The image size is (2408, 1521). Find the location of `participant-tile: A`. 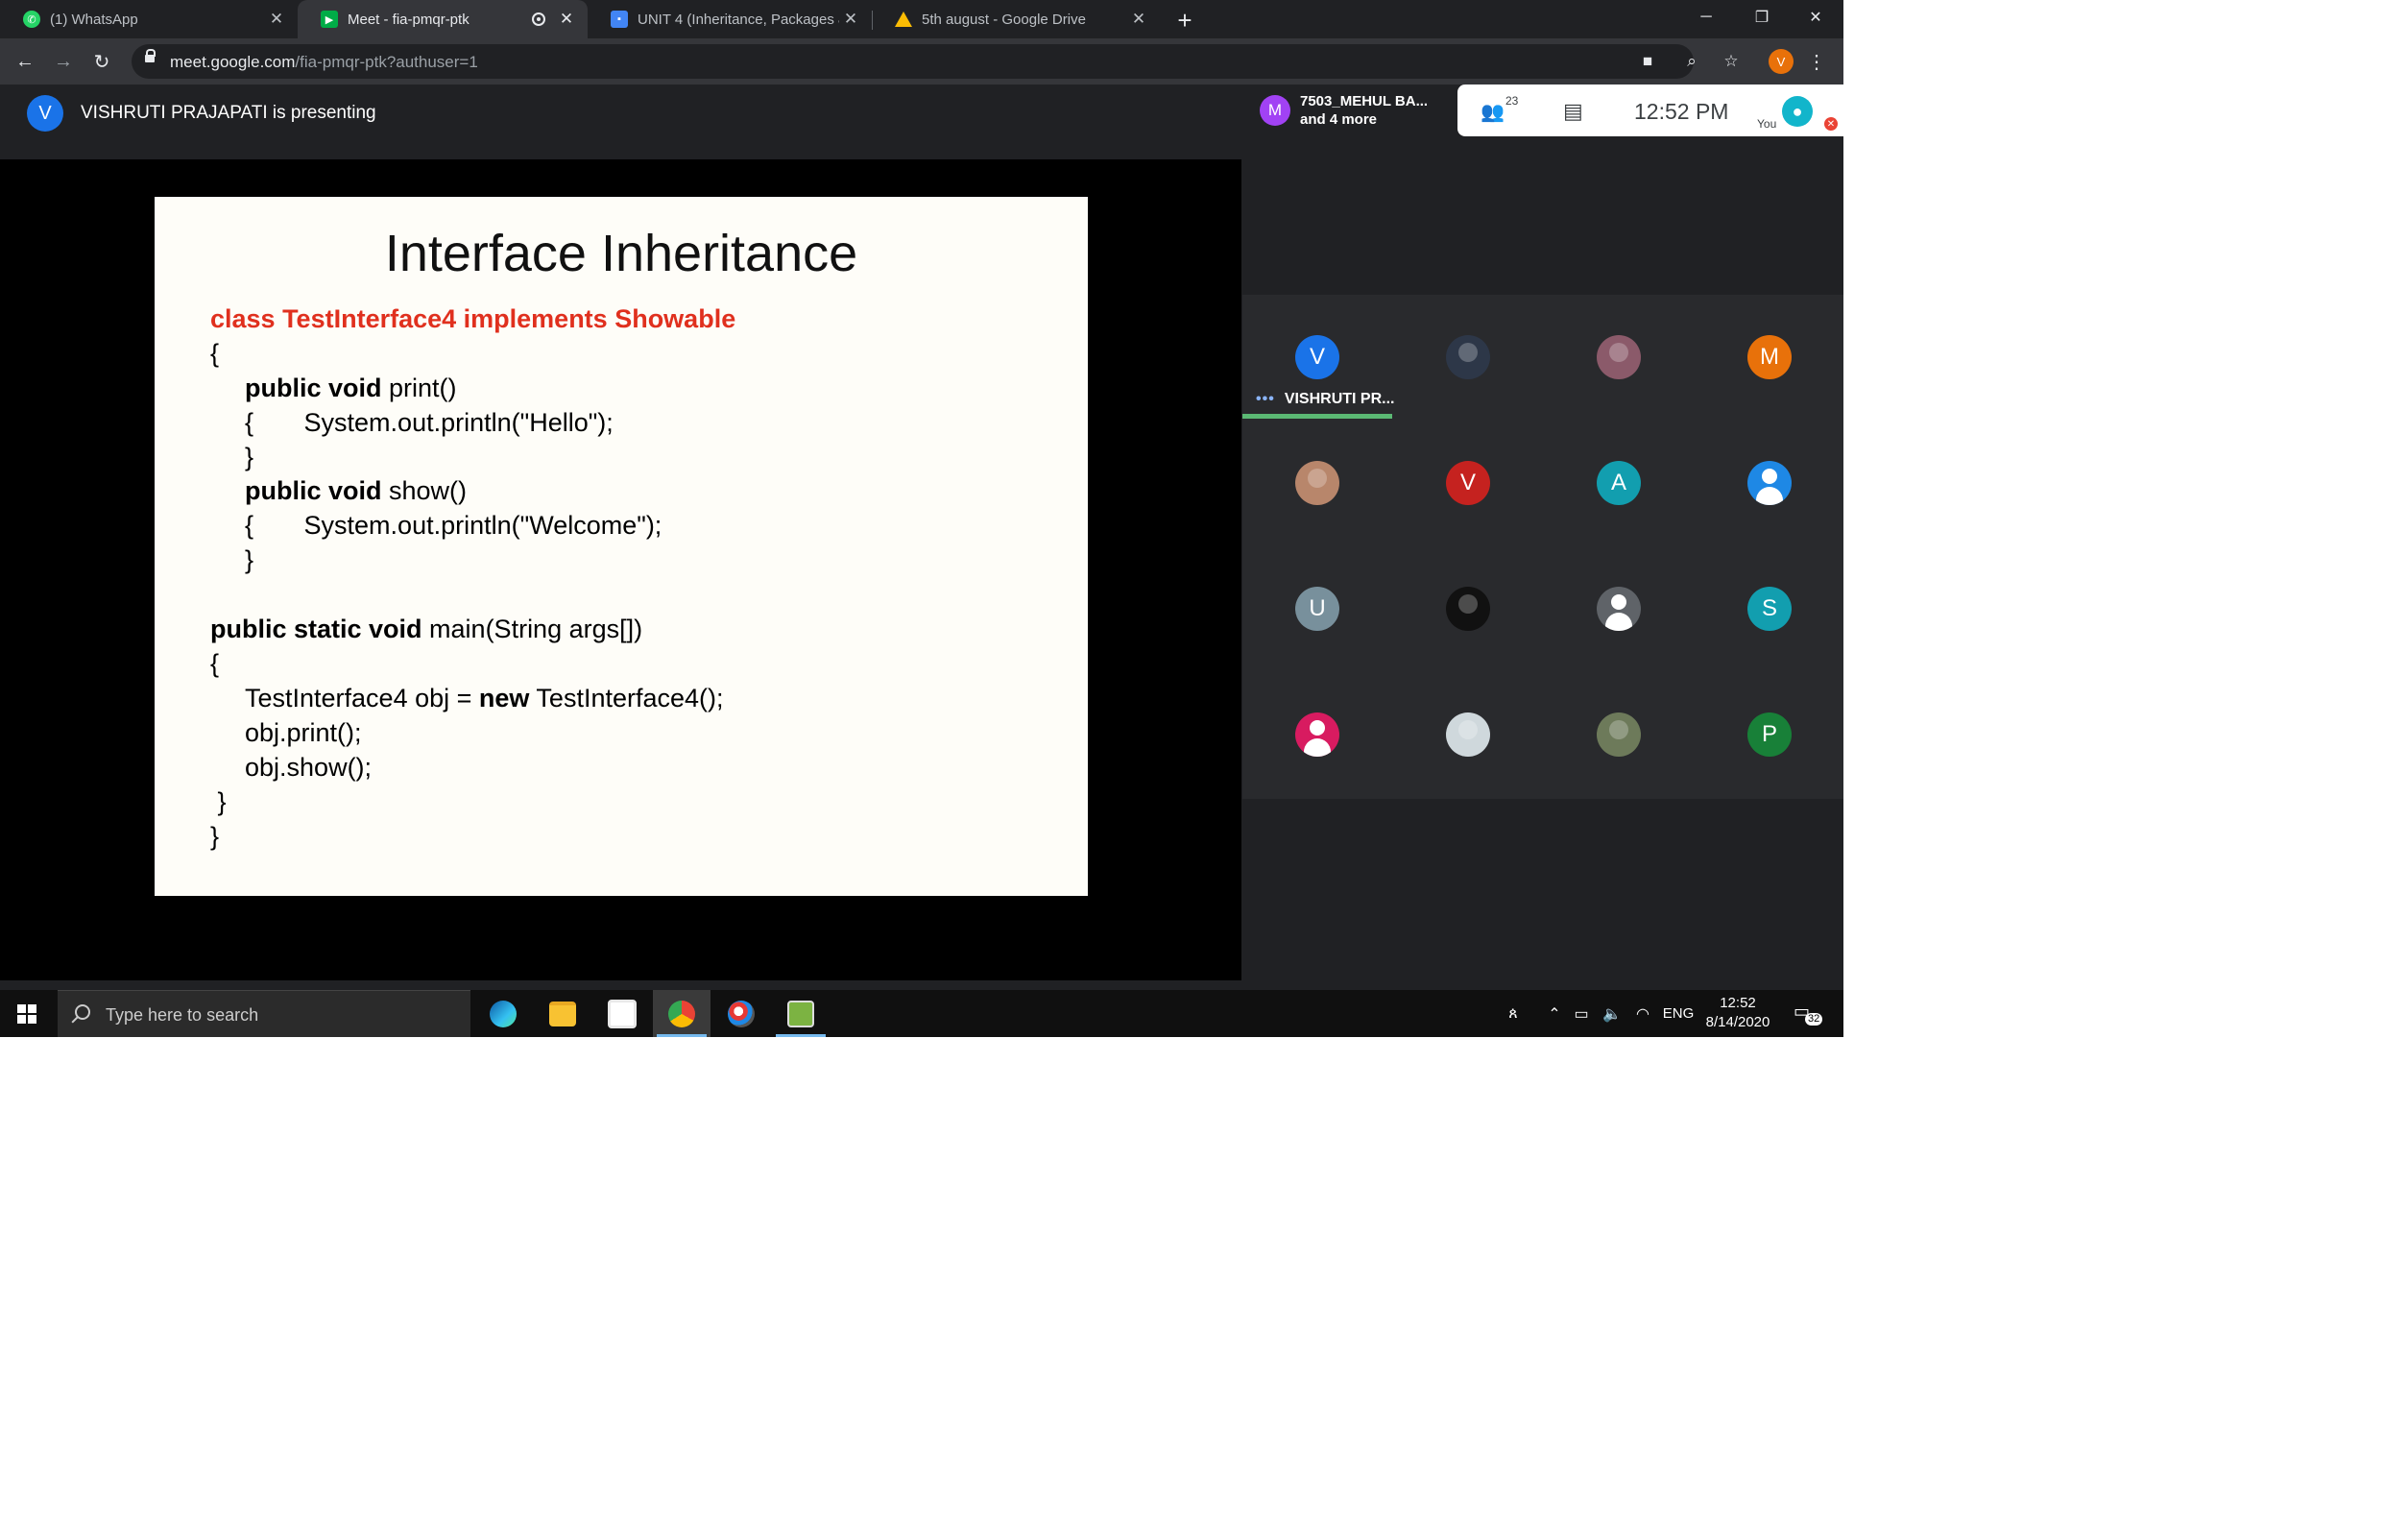

participant-tile: A is located at coordinates (1619, 483).